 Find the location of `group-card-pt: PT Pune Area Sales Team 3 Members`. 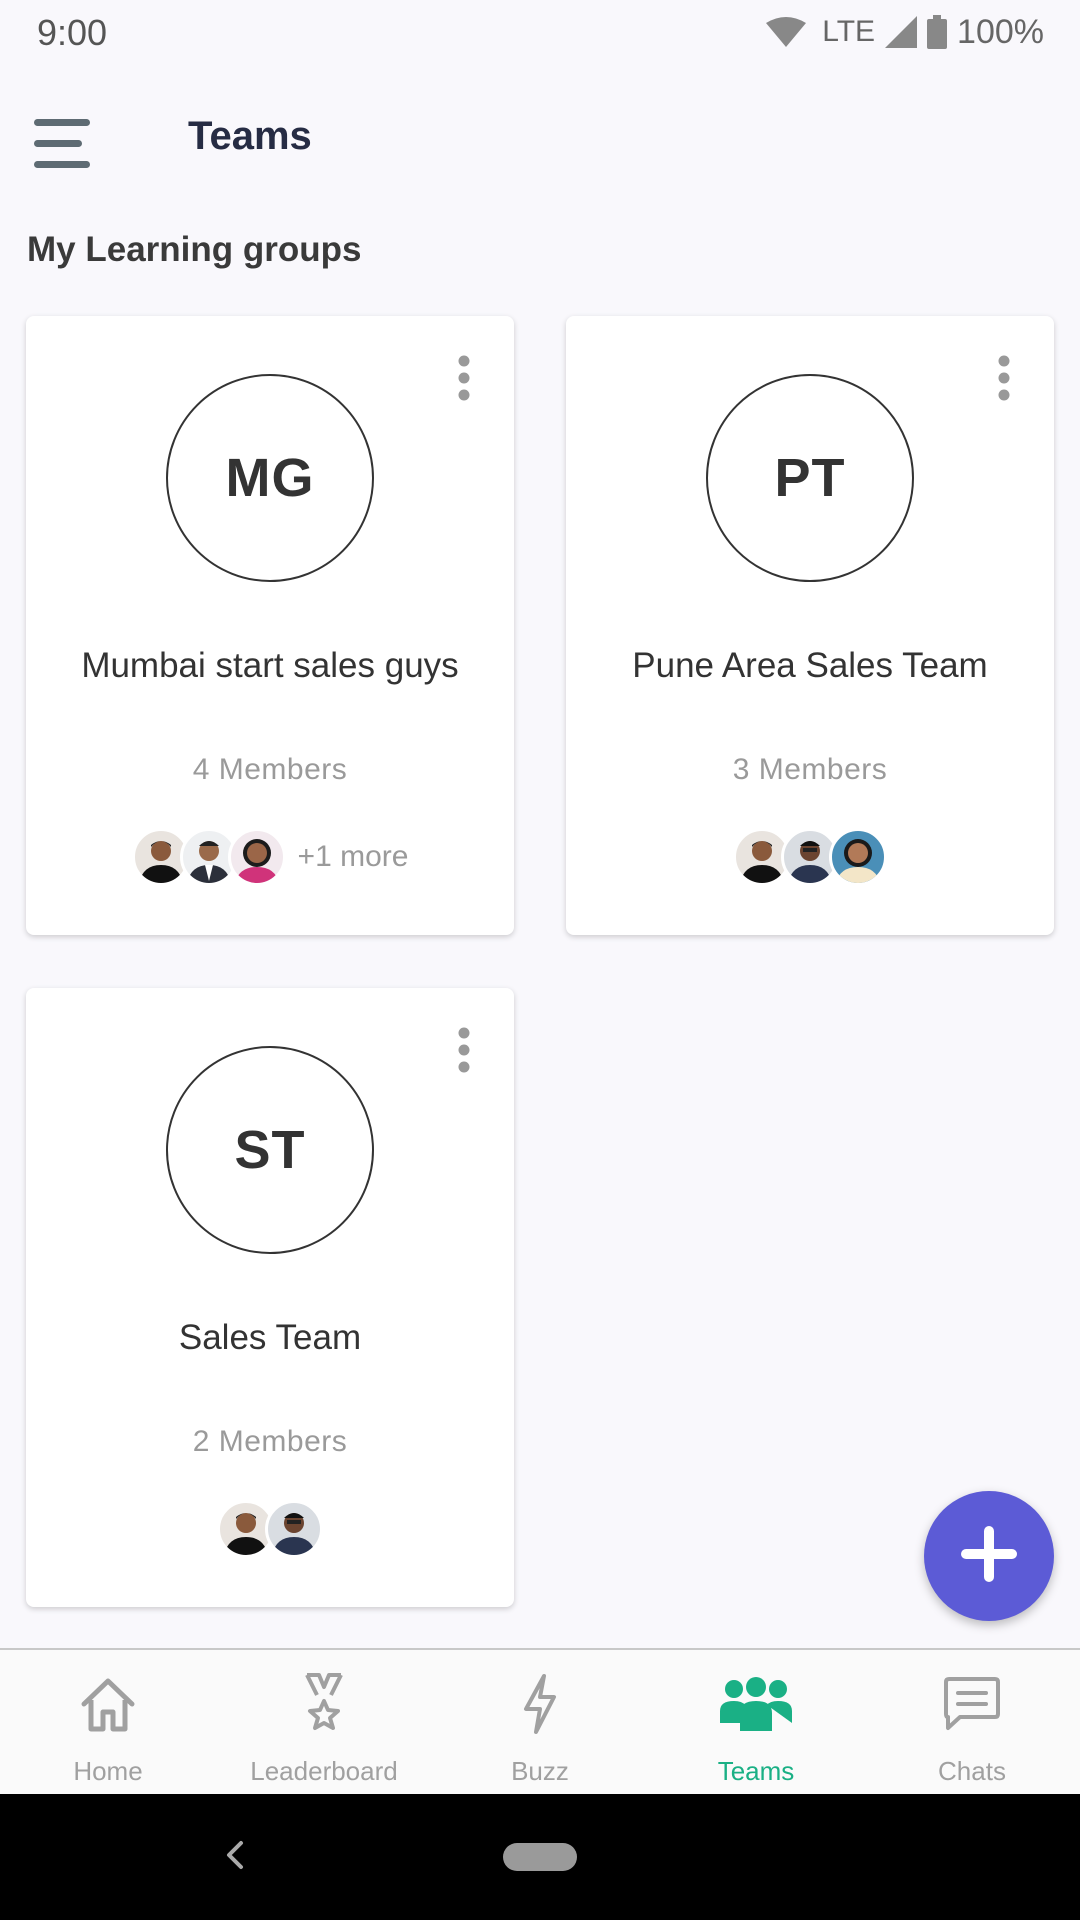

group-card-pt: PT Pune Area Sales Team 3 Members is located at coordinates (810, 625).